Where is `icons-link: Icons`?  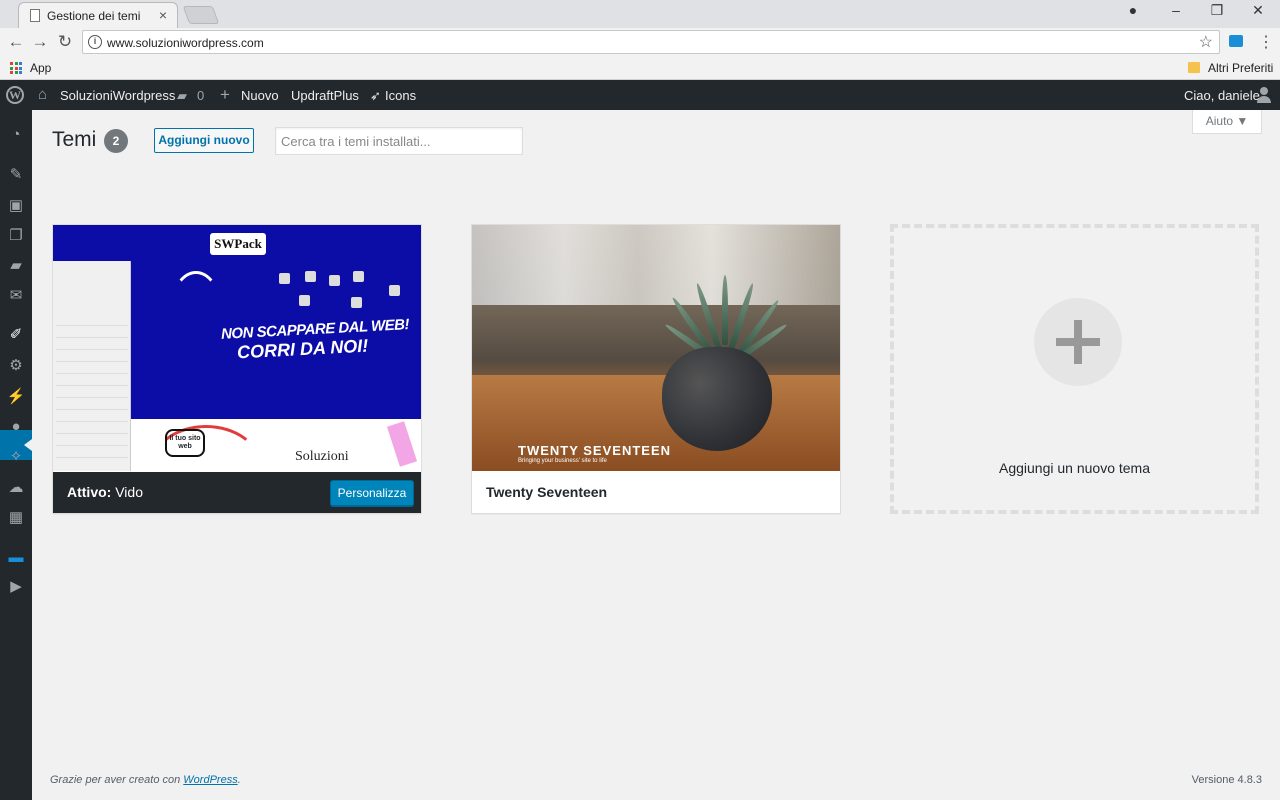 icons-link: Icons is located at coordinates (400, 95).